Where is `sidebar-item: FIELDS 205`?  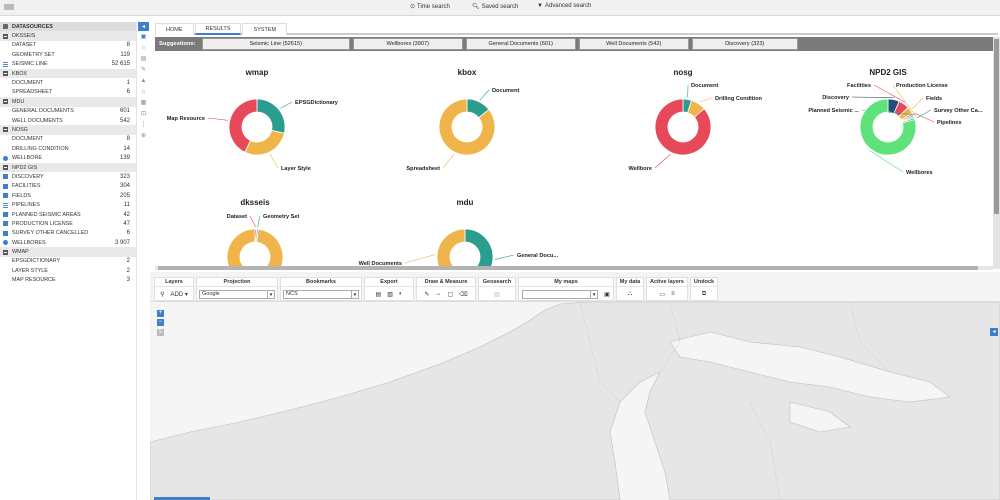
sidebar-item: FIELDS 205 is located at coordinates (68, 195).